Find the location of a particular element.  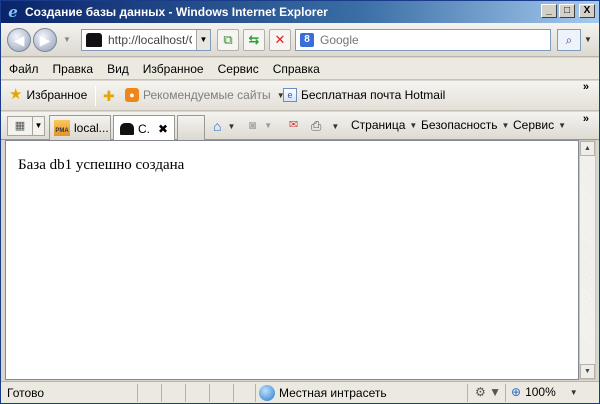

suggested-sites-link: ● Рекомендуемые сайты ▼ is located at coordinates (205, 95).